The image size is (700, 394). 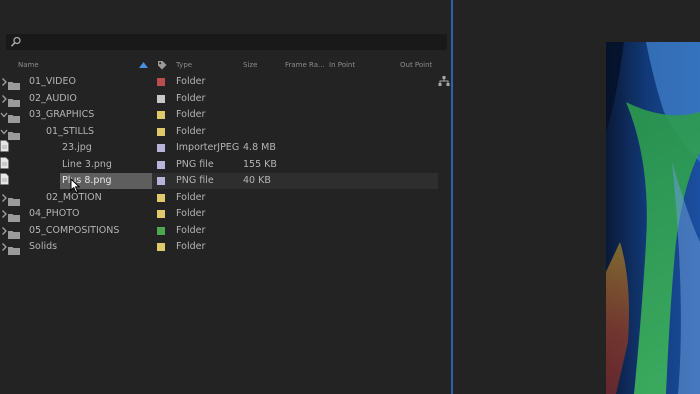 What do you see at coordinates (225, 231) in the screenshot?
I see `folder-row: 05_COMPOSITIONS Folder` at bounding box center [225, 231].